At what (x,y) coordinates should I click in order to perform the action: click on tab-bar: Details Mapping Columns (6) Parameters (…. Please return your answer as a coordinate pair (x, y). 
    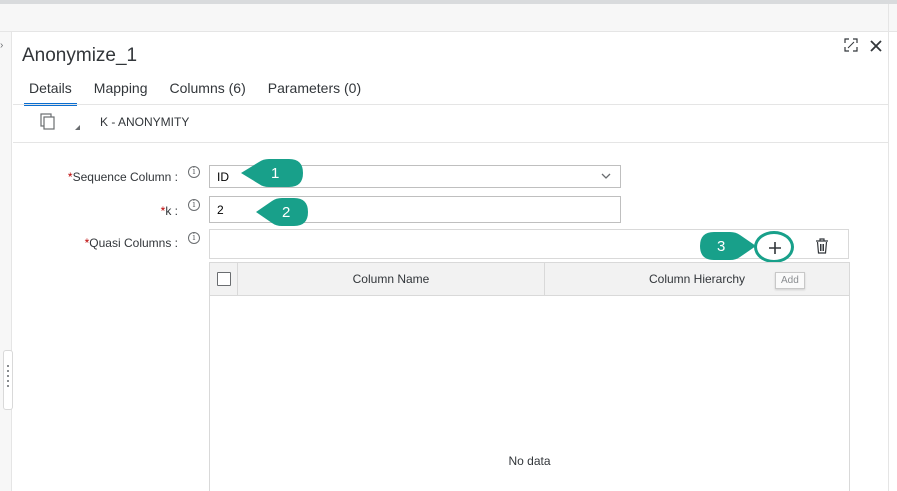
    Looking at the image, I should click on (195, 92).